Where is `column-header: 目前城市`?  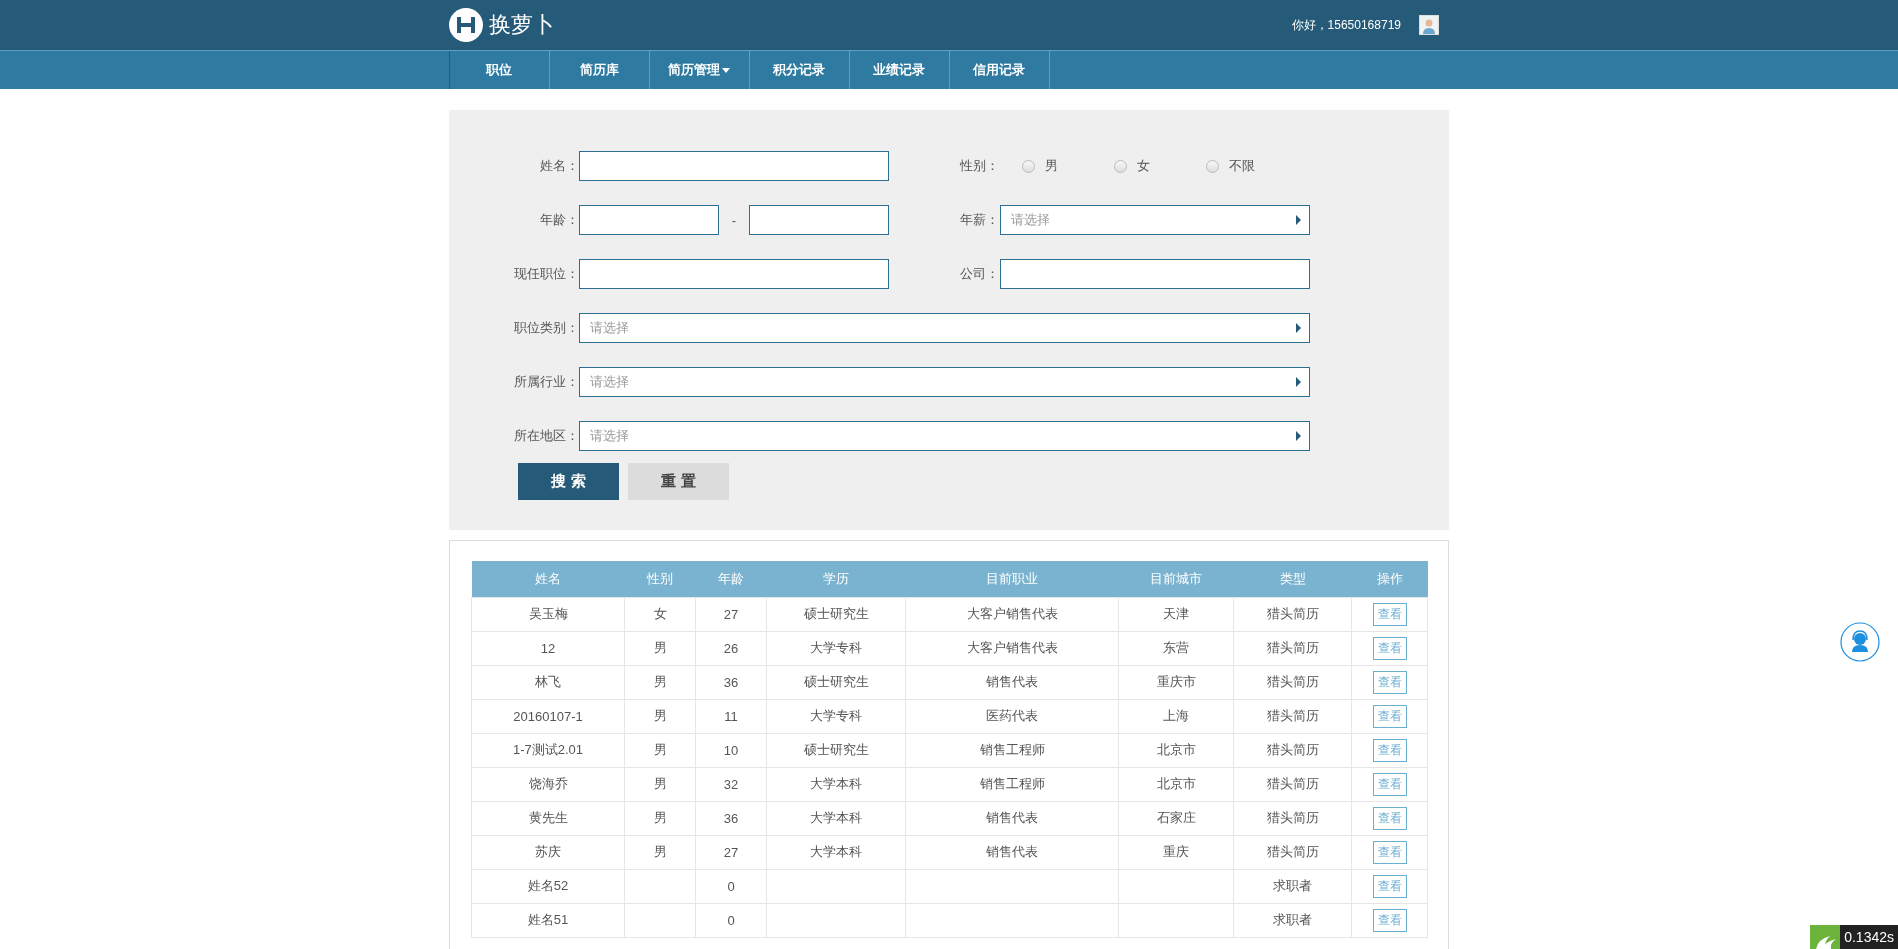
column-header: 目前城市 is located at coordinates (1176, 579).